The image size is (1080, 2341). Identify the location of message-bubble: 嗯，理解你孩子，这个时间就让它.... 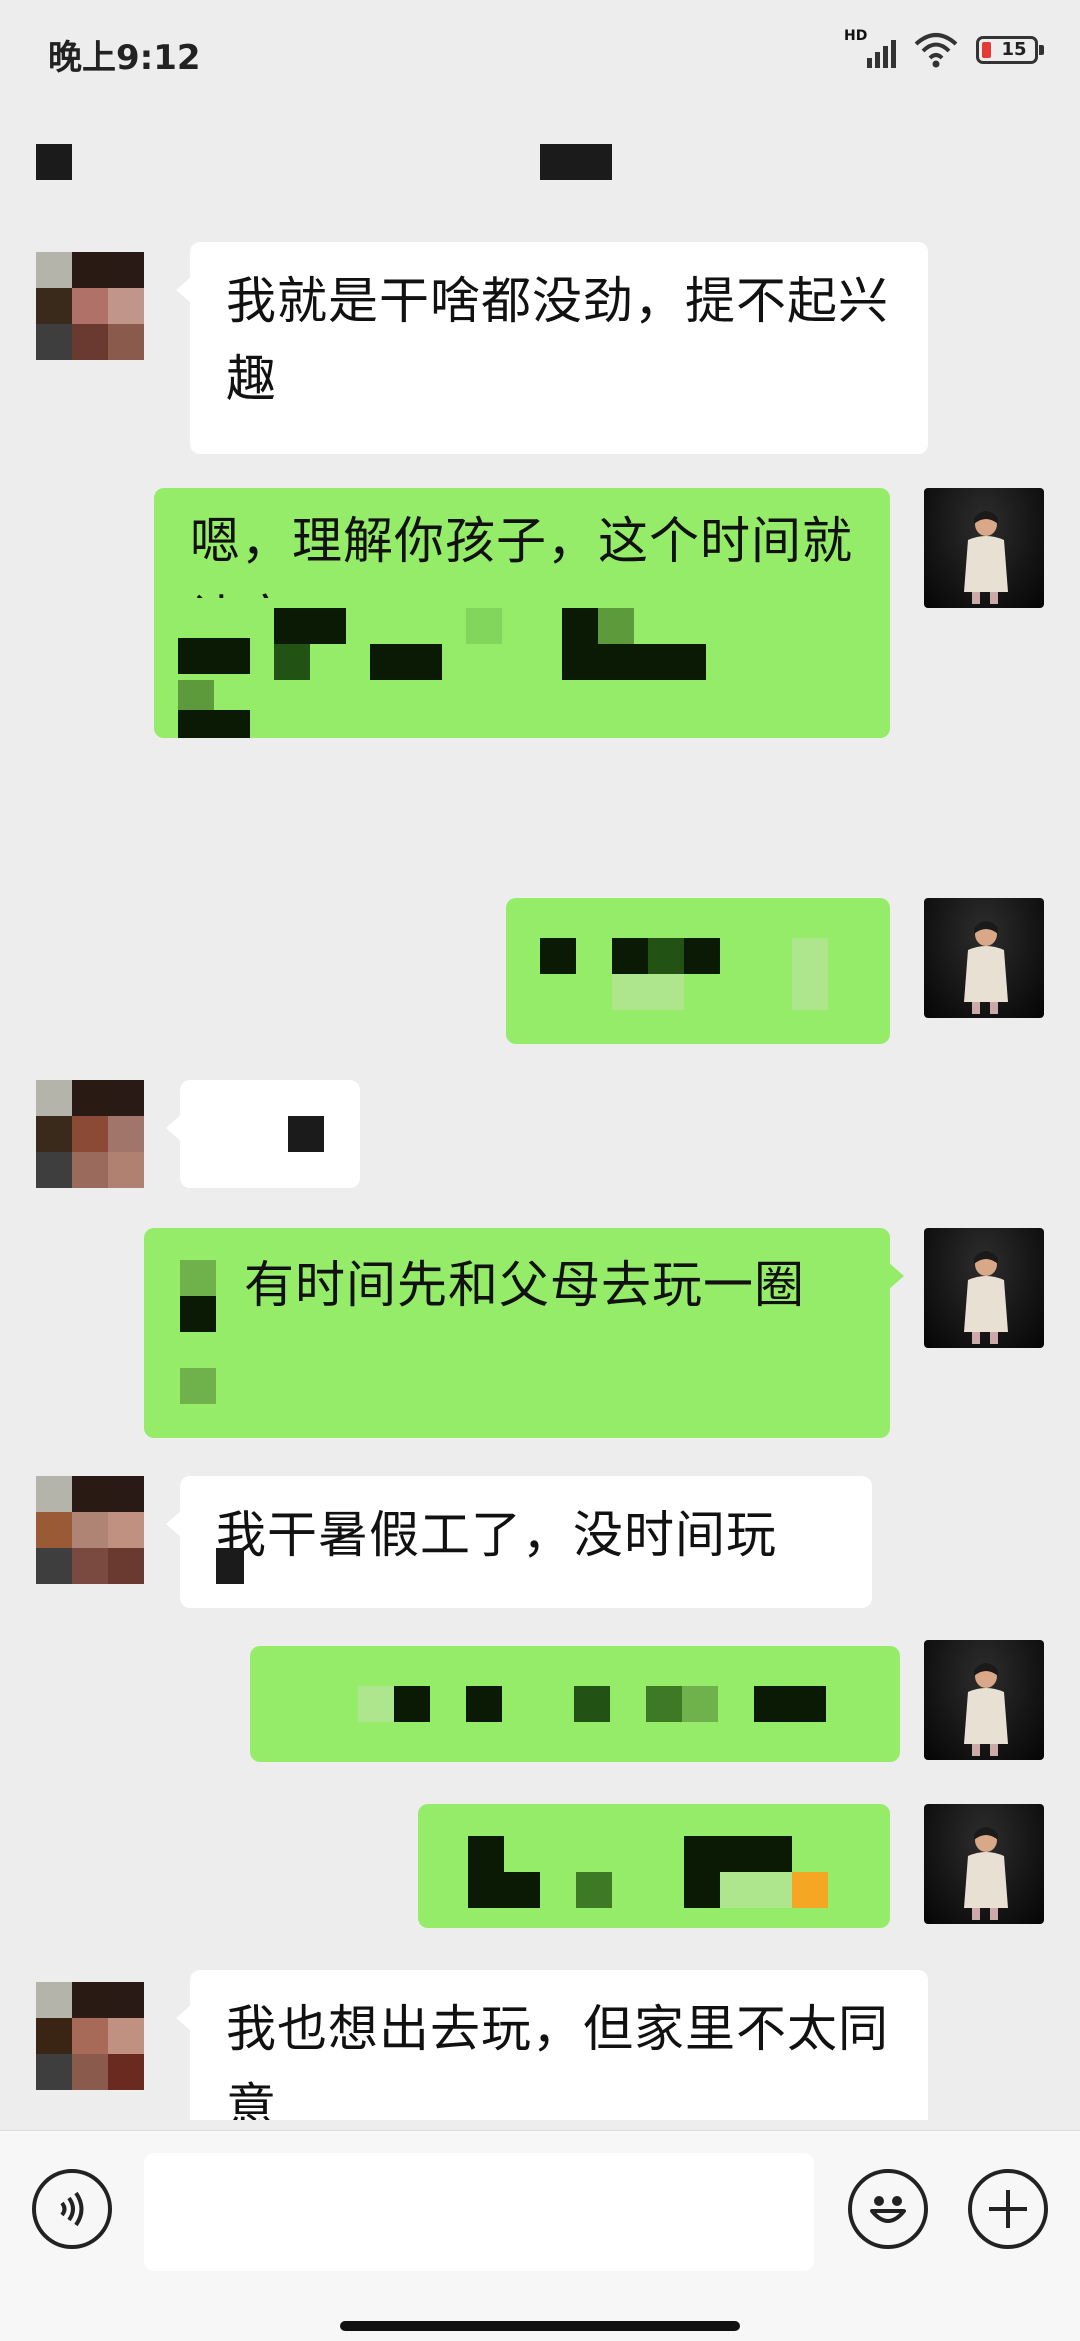
(522, 613).